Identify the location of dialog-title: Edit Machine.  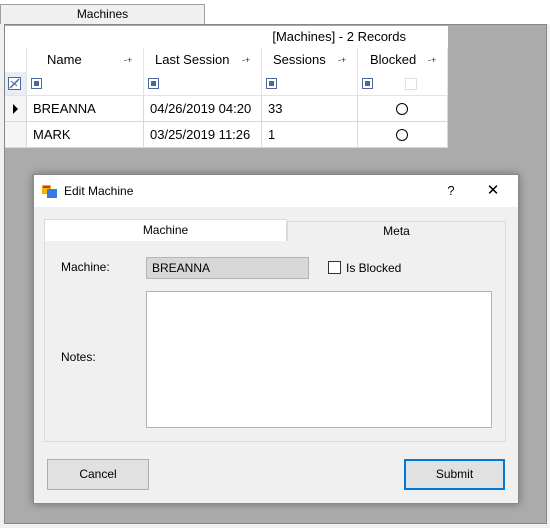
(99, 191).